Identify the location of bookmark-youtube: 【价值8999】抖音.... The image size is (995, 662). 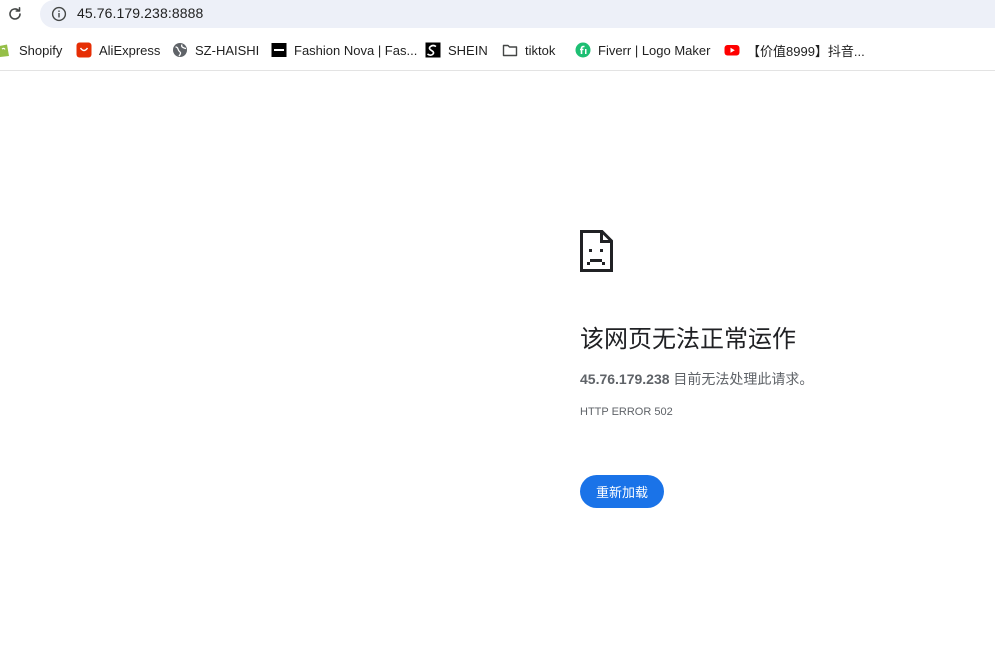
(794, 50).